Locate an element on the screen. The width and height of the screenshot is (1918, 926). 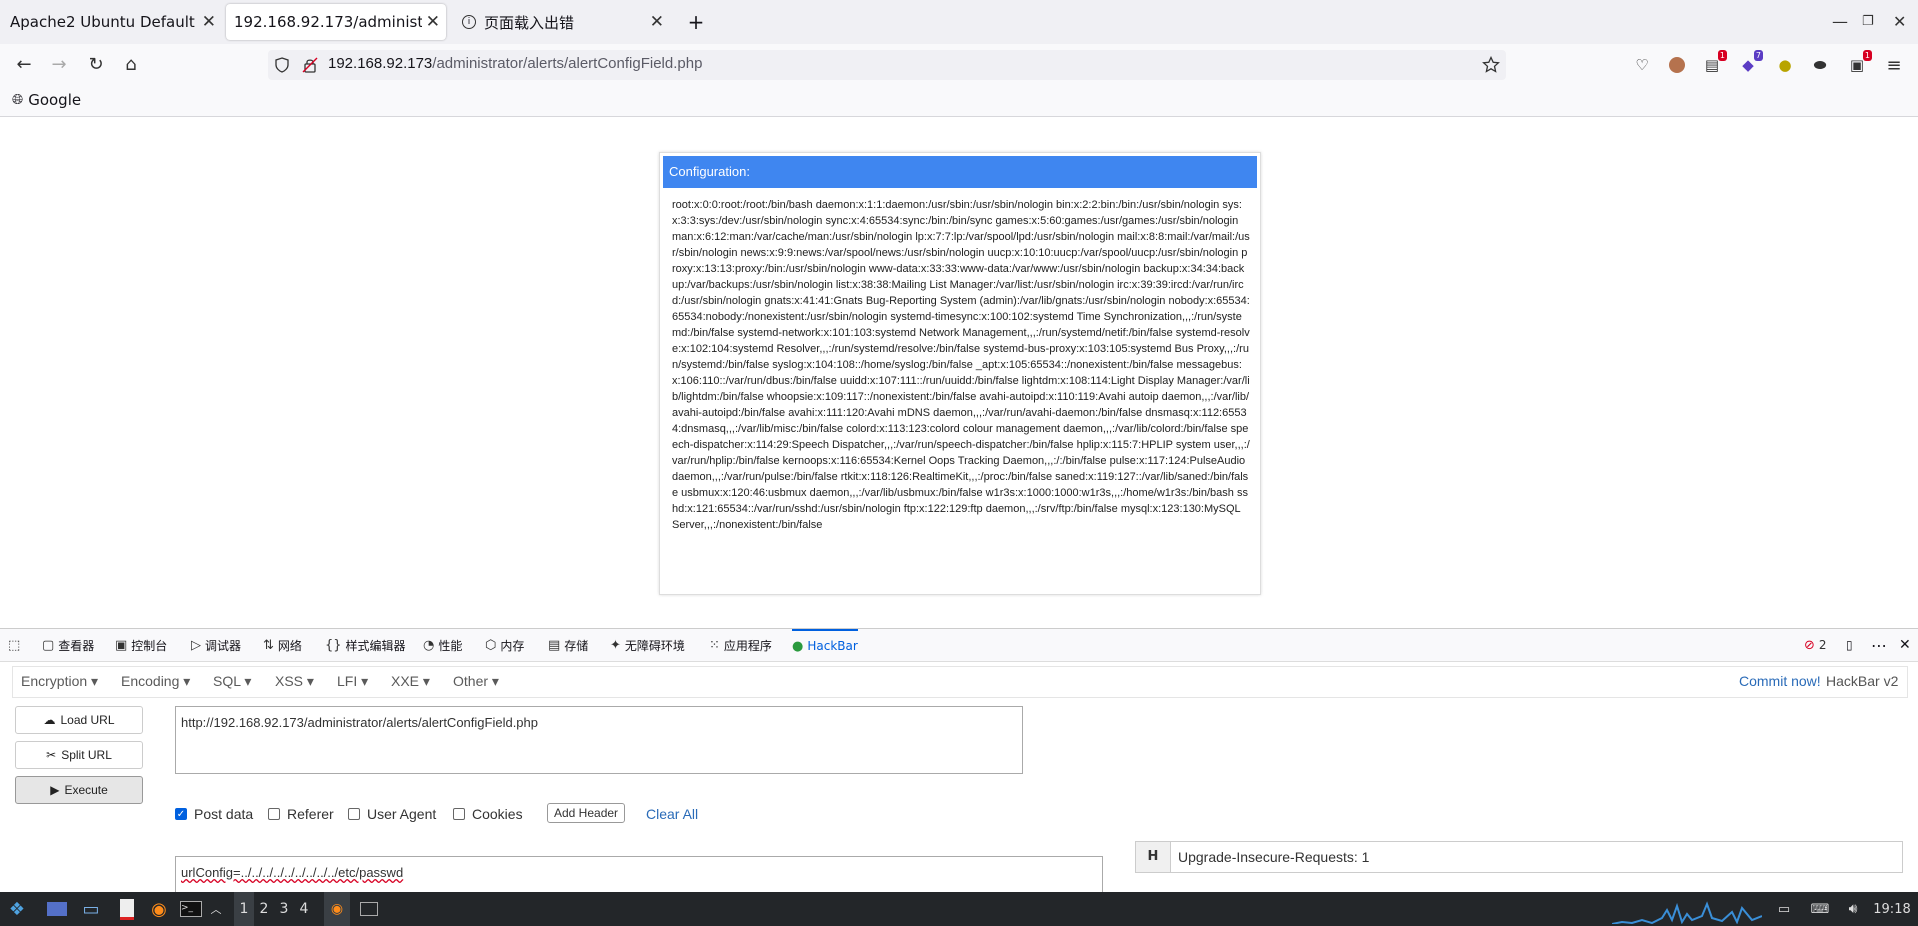
file-manager-icon: ▭ is located at coordinates (91, 909).